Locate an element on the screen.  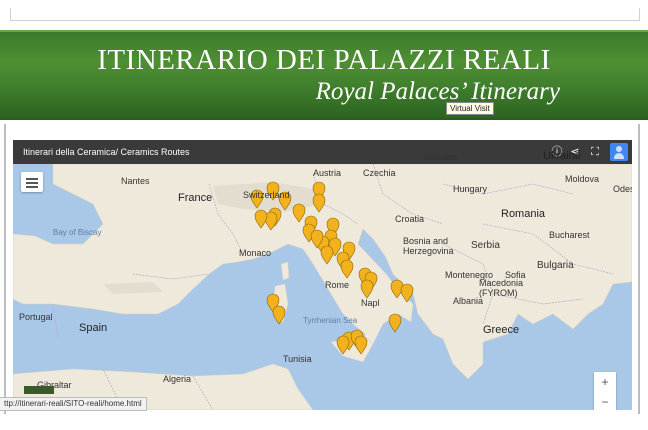
label-bosnia: Bosnia and Herzegovina is located at coordinates (428, 246).